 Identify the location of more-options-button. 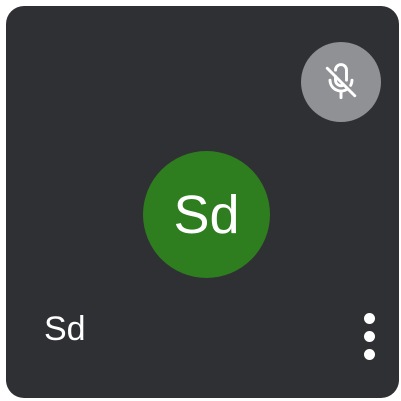
(369, 336).